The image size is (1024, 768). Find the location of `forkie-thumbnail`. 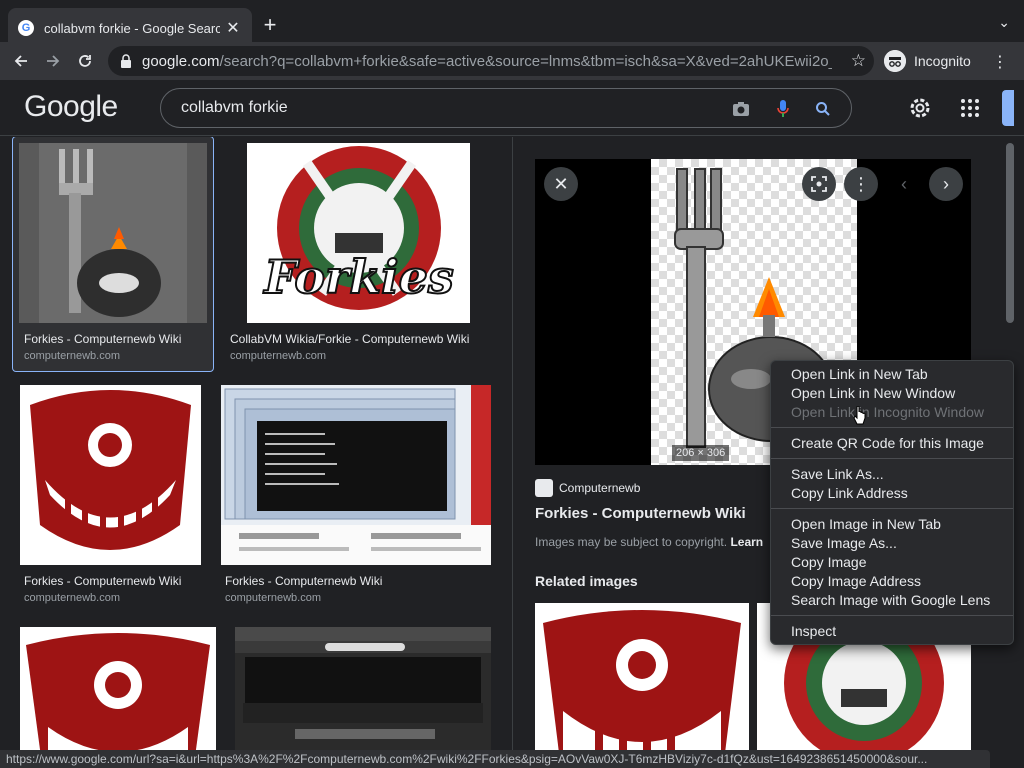

forkie-thumbnail is located at coordinates (113, 233).